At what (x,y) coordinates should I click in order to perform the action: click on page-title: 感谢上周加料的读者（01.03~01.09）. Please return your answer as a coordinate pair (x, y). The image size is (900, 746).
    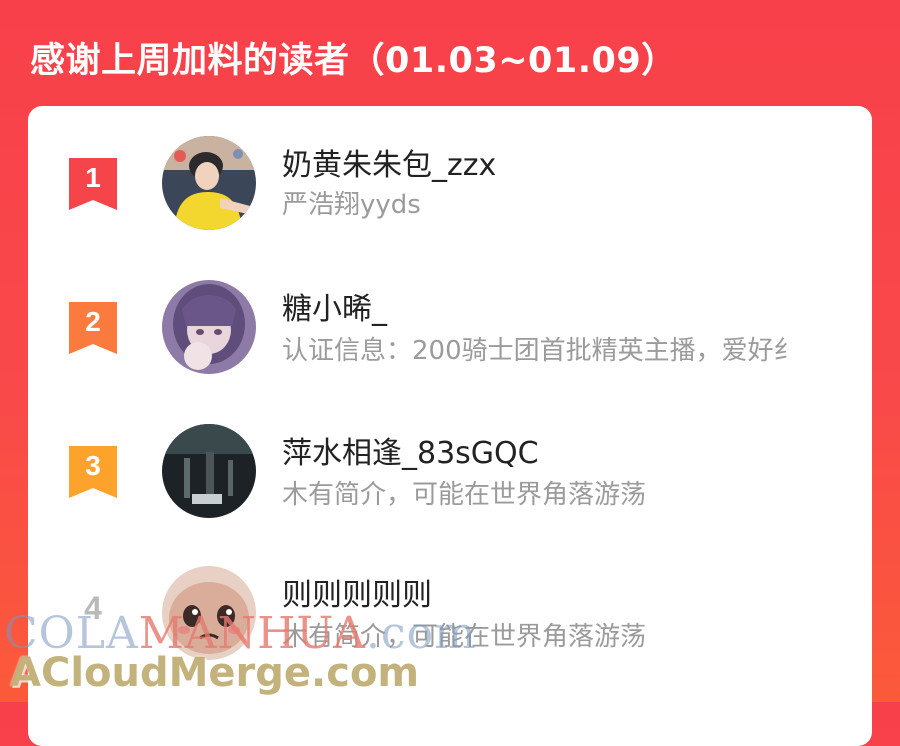
    Looking at the image, I should click on (353, 61).